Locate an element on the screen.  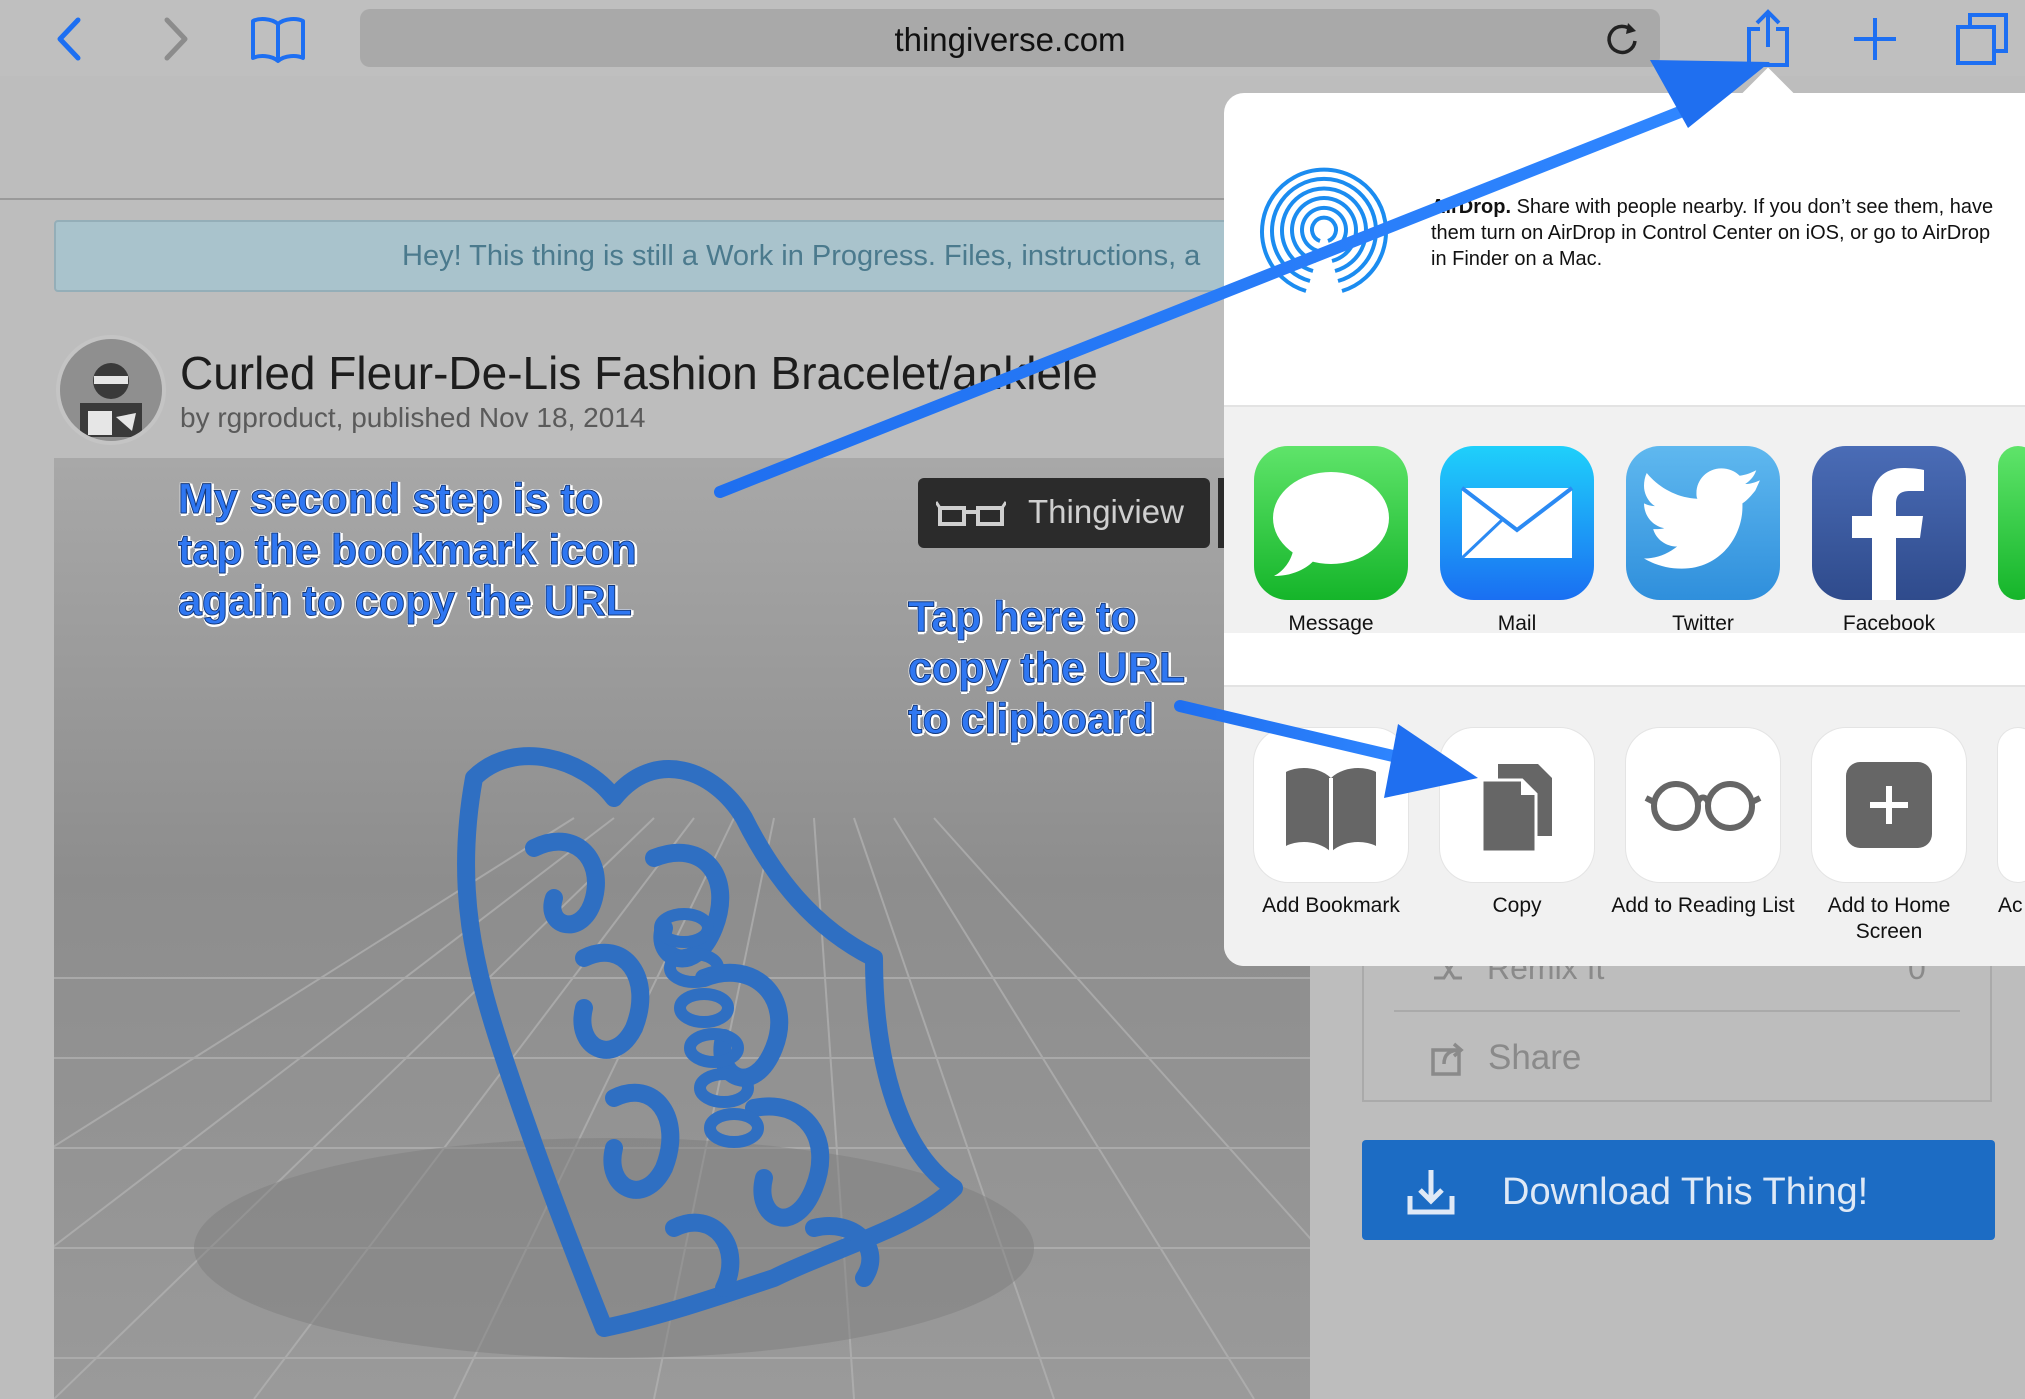
chevron-left-icon is located at coordinates (69, 39).